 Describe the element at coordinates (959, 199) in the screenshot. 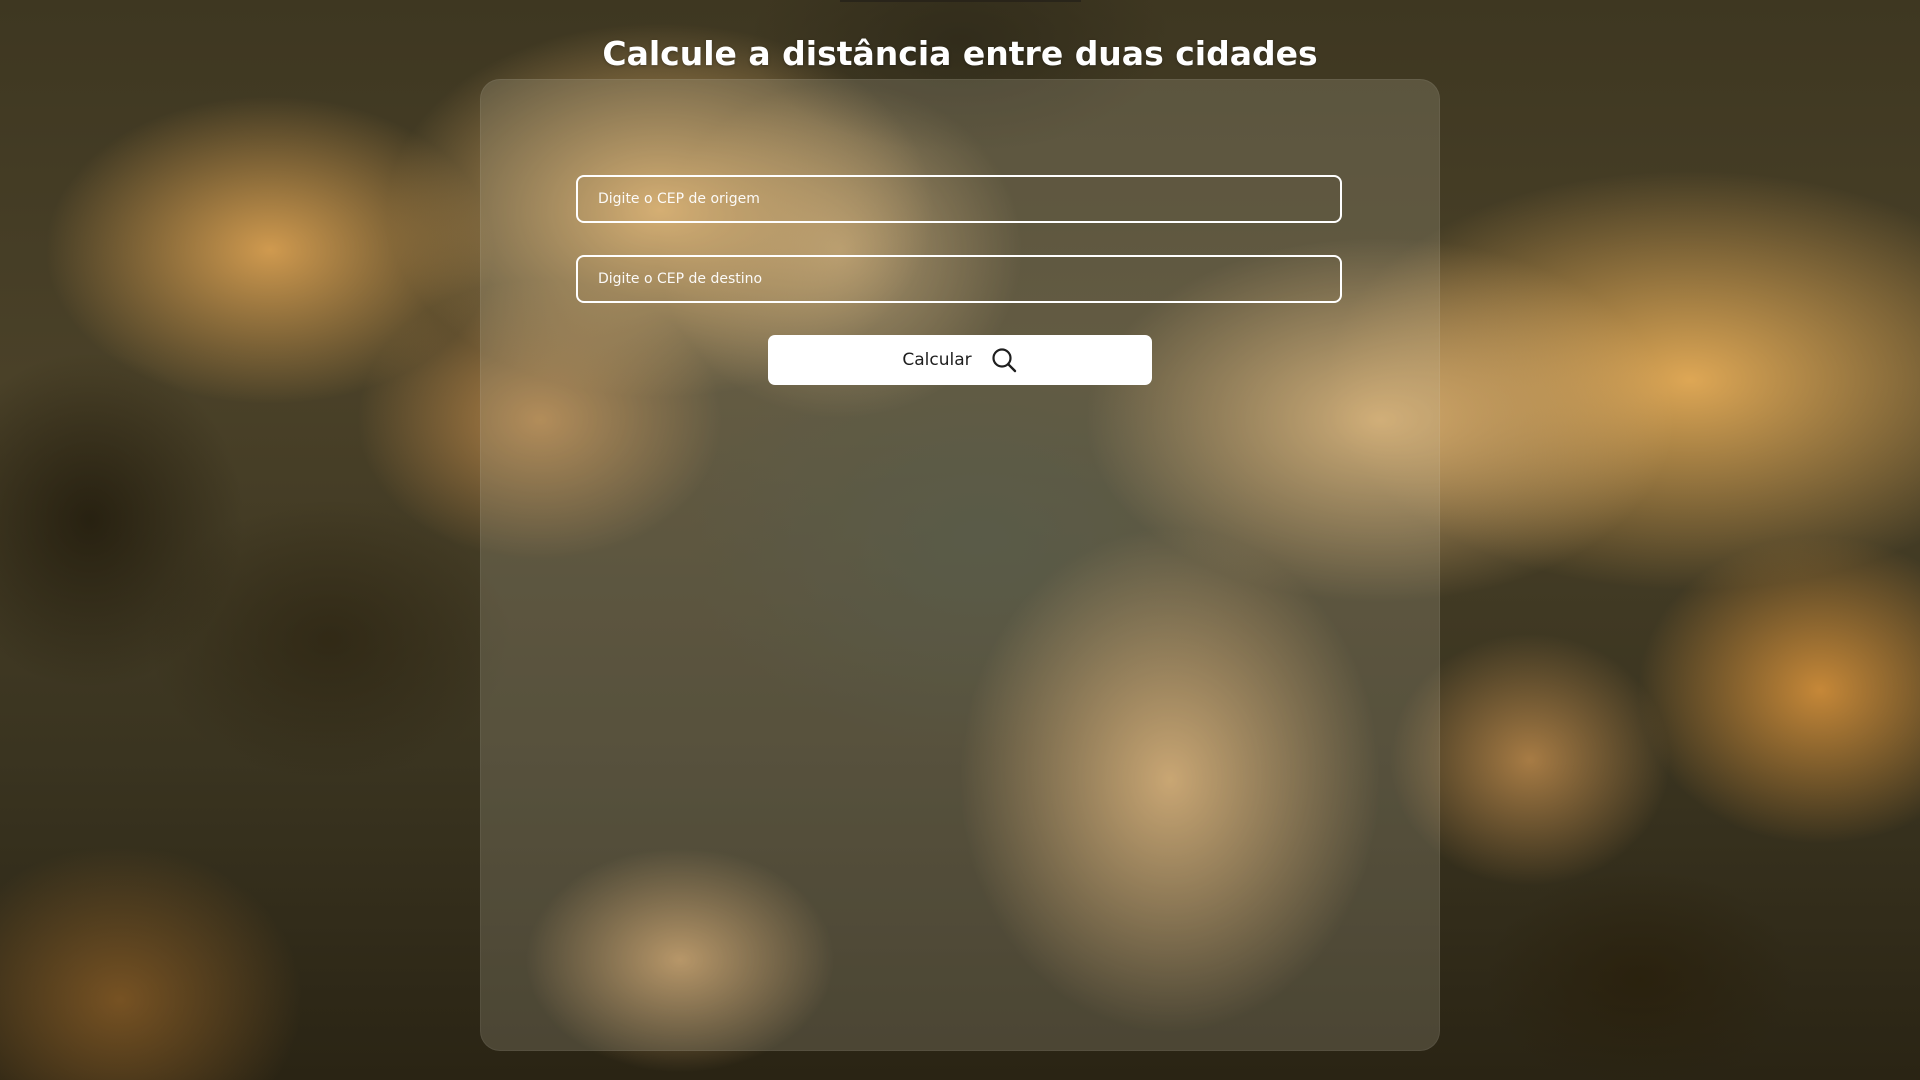

I see `origin-cep-input` at that location.